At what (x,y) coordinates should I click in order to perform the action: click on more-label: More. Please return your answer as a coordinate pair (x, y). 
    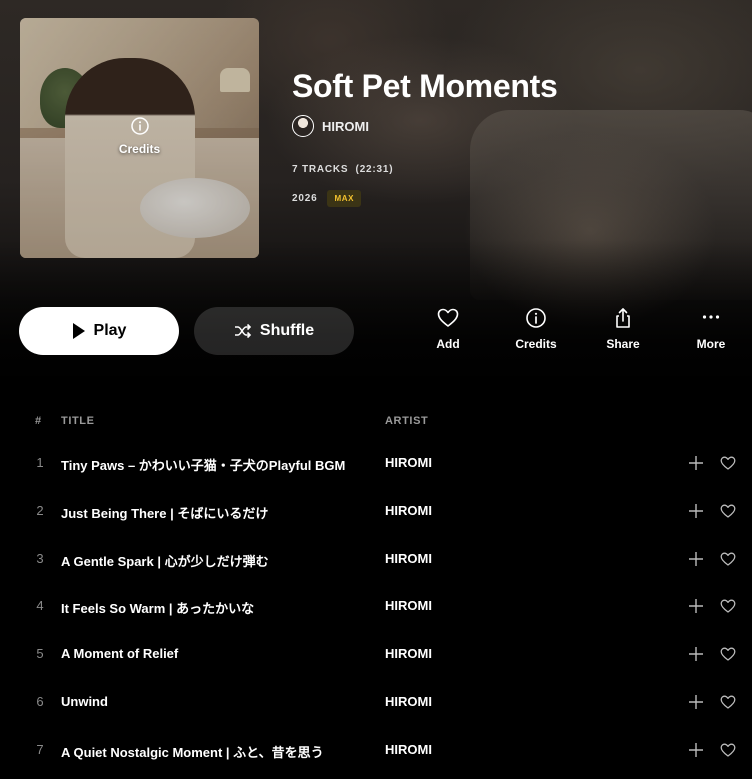
    Looking at the image, I should click on (711, 344).